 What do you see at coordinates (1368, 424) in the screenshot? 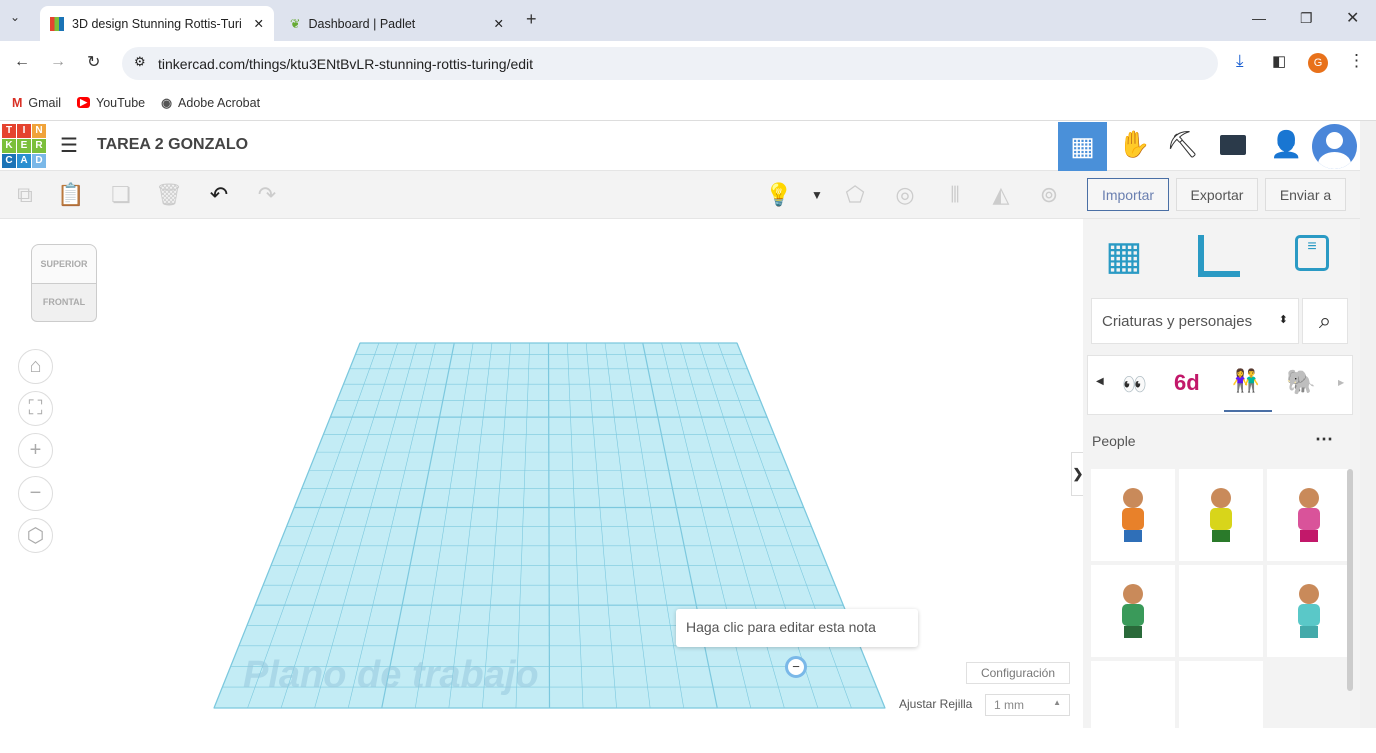
I see `page-scrollbar` at bounding box center [1368, 424].